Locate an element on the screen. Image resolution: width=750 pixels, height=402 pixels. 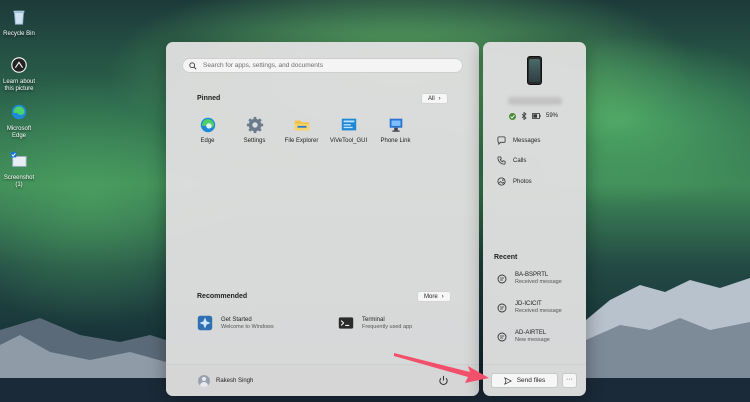
all-apps-label: All is located at coordinates (431, 98).